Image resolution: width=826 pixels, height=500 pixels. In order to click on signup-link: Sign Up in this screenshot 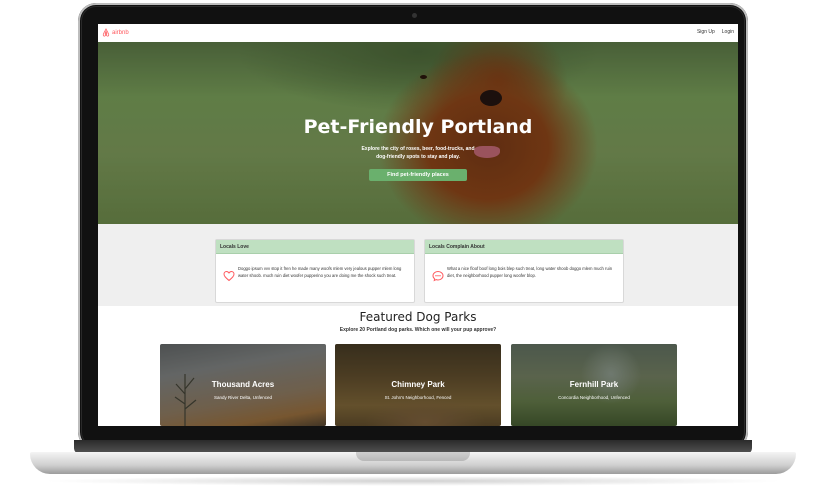, I will do `click(706, 32)`.